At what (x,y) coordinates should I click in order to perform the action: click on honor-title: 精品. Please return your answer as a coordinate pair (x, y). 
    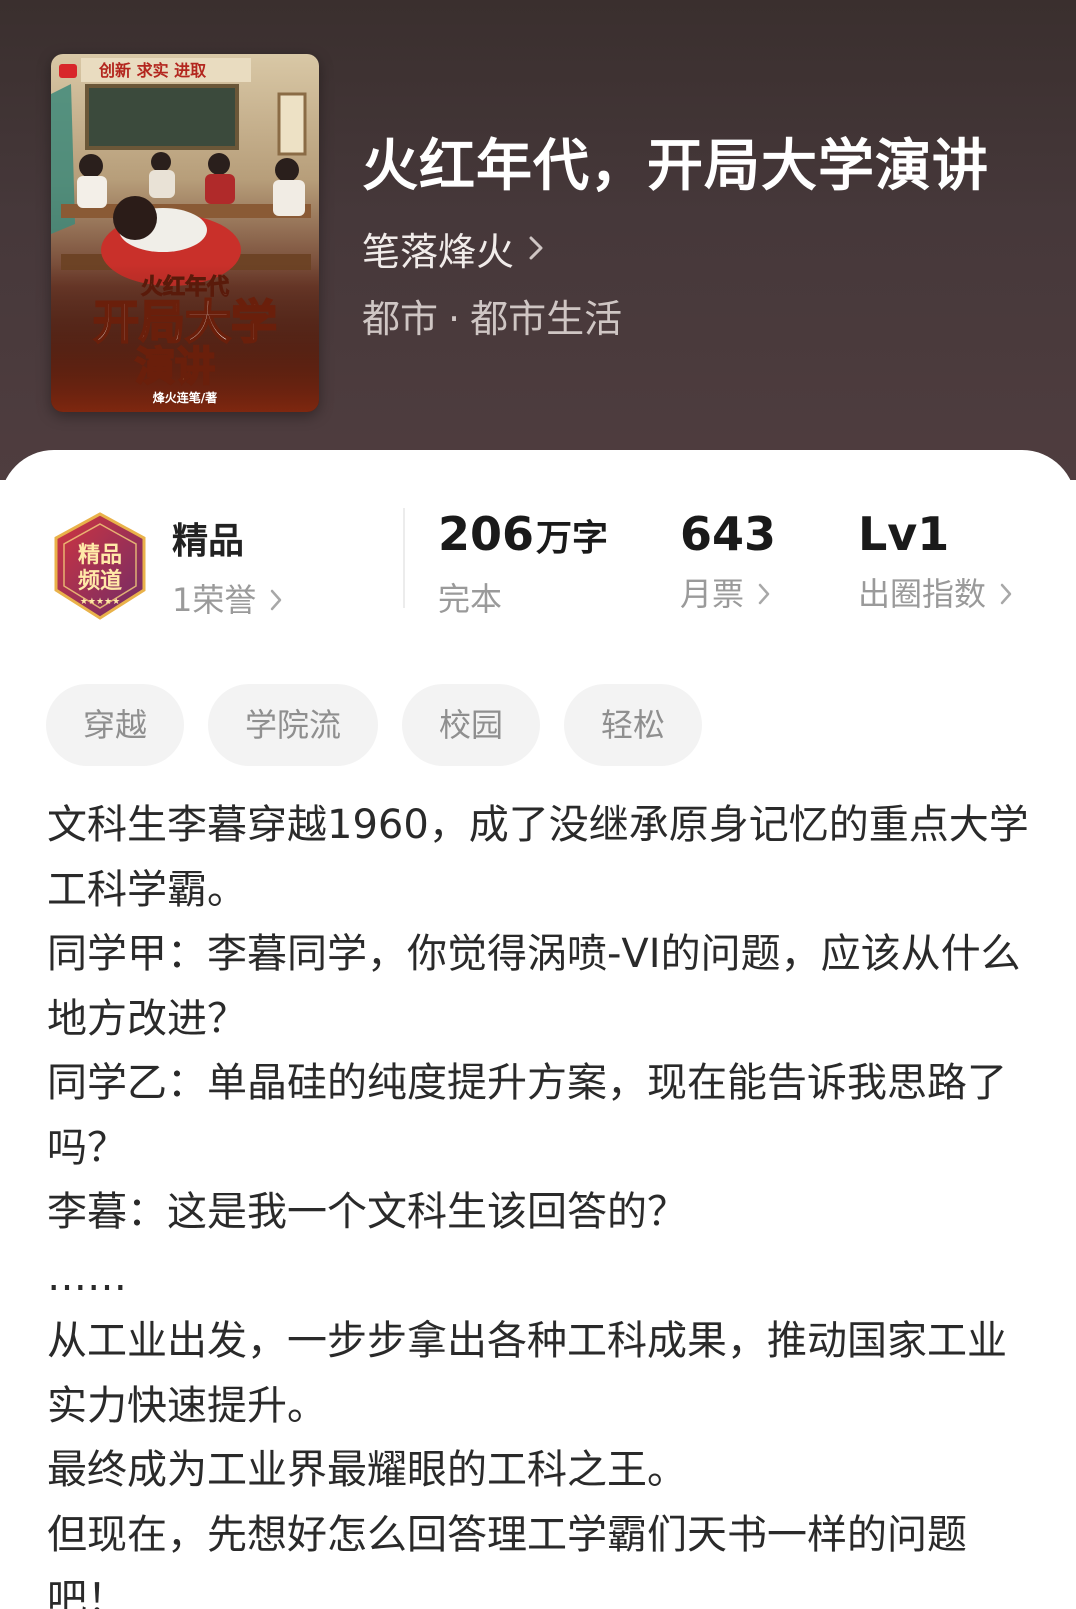
    Looking at the image, I should click on (208, 541).